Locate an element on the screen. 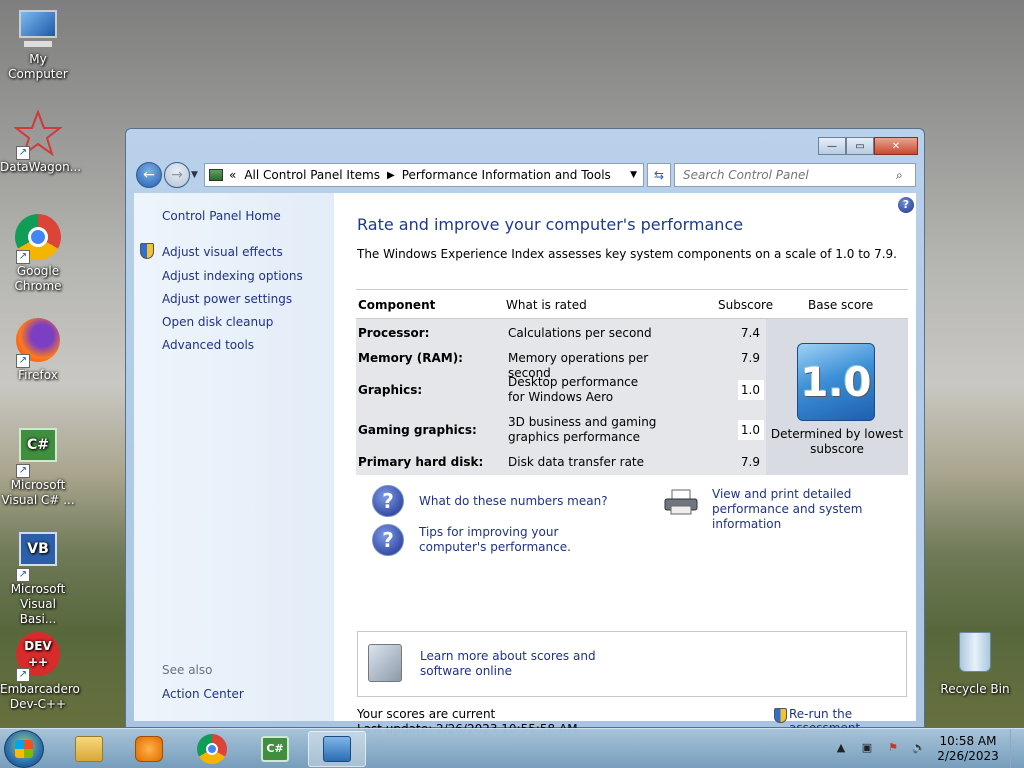  taskbar-visual-csharp: C# is located at coordinates (275, 749).